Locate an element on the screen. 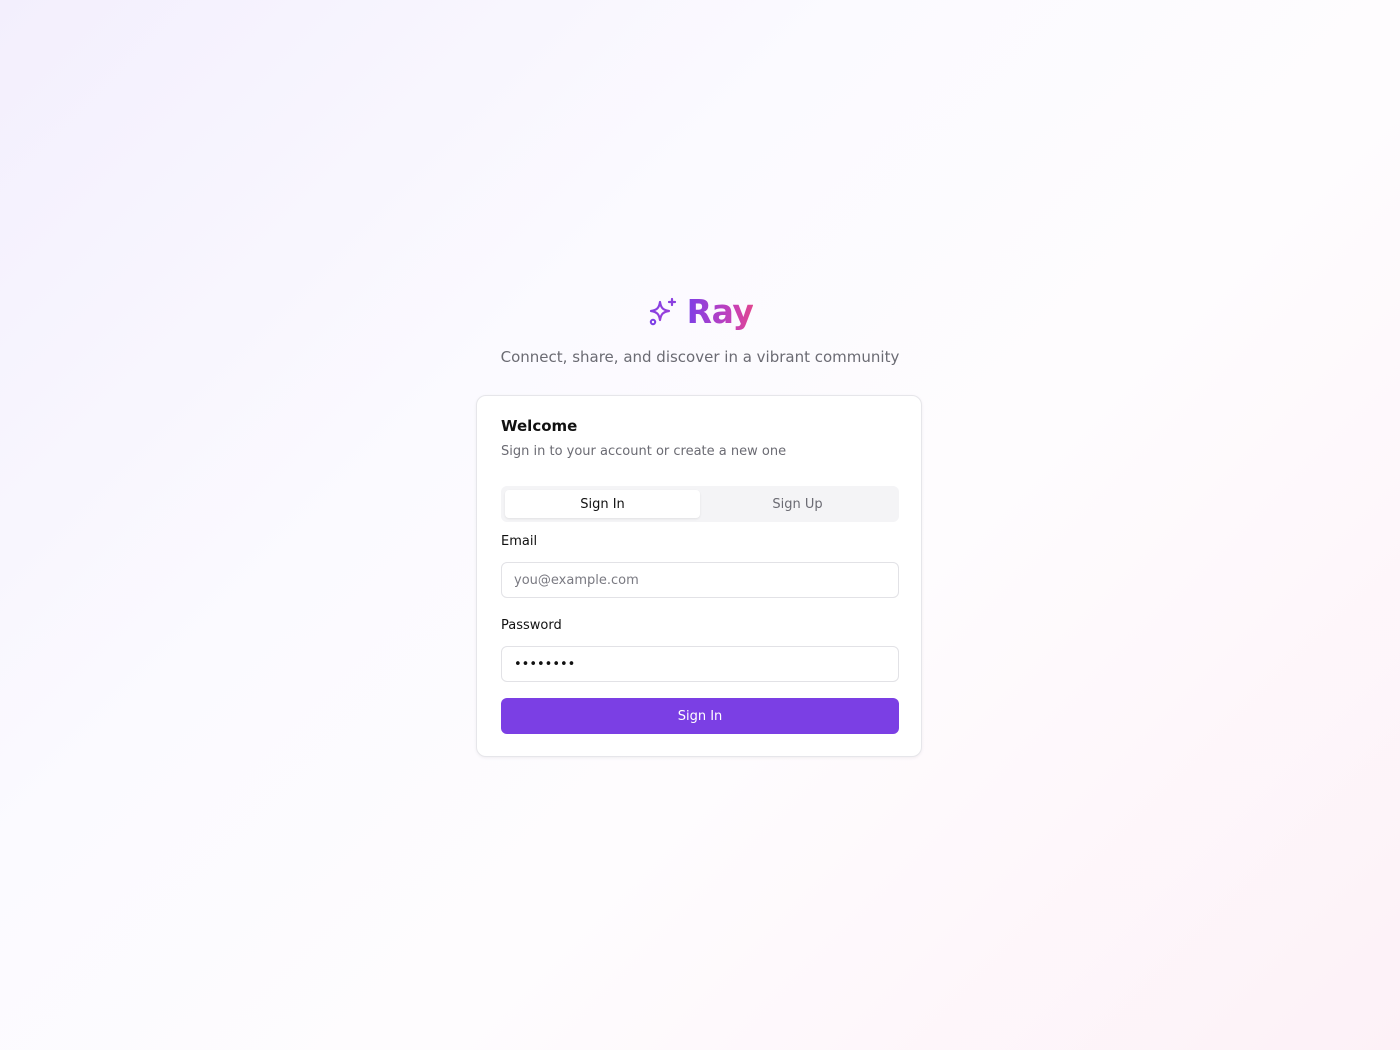  password-field is located at coordinates (700, 664).